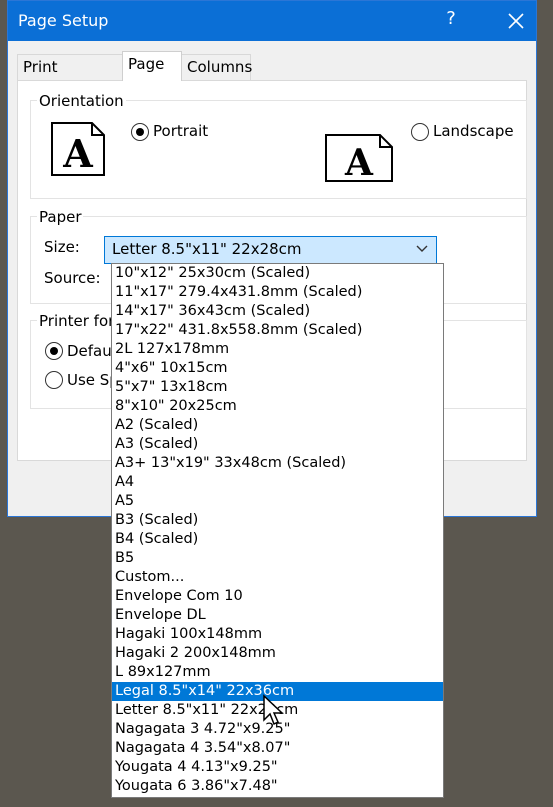 The image size is (553, 807). What do you see at coordinates (60, 217) in the screenshot?
I see `paper-group-label: Paper` at bounding box center [60, 217].